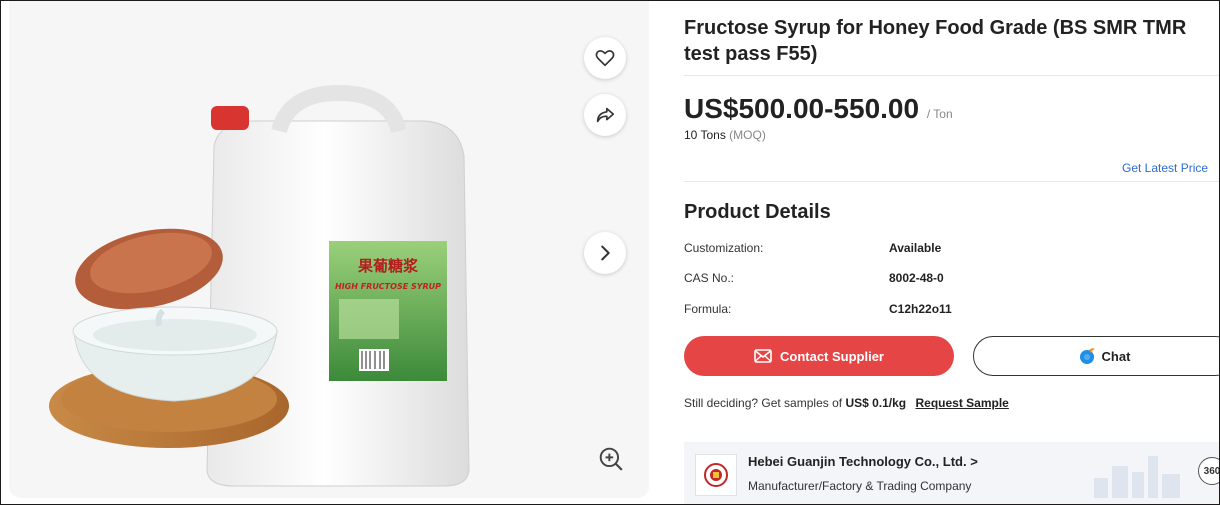  Describe the element at coordinates (884, 280) in the screenshot. I see `spec-row-cas: CAS No.: 8002-48-0` at that location.